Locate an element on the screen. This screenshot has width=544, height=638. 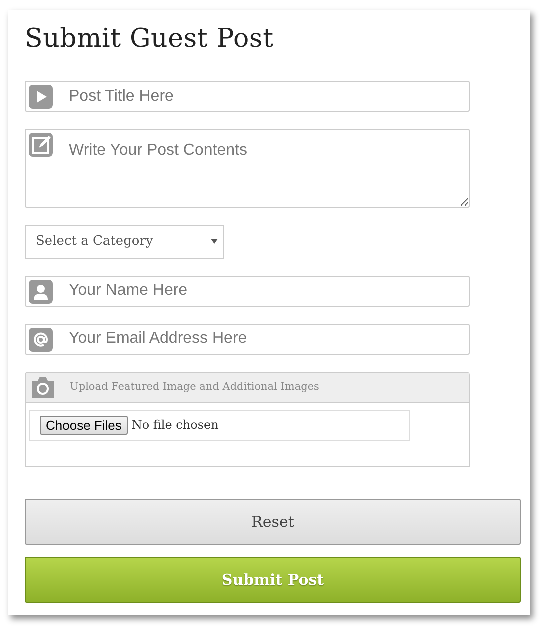
text-field: Post Title Here is located at coordinates (247, 96).